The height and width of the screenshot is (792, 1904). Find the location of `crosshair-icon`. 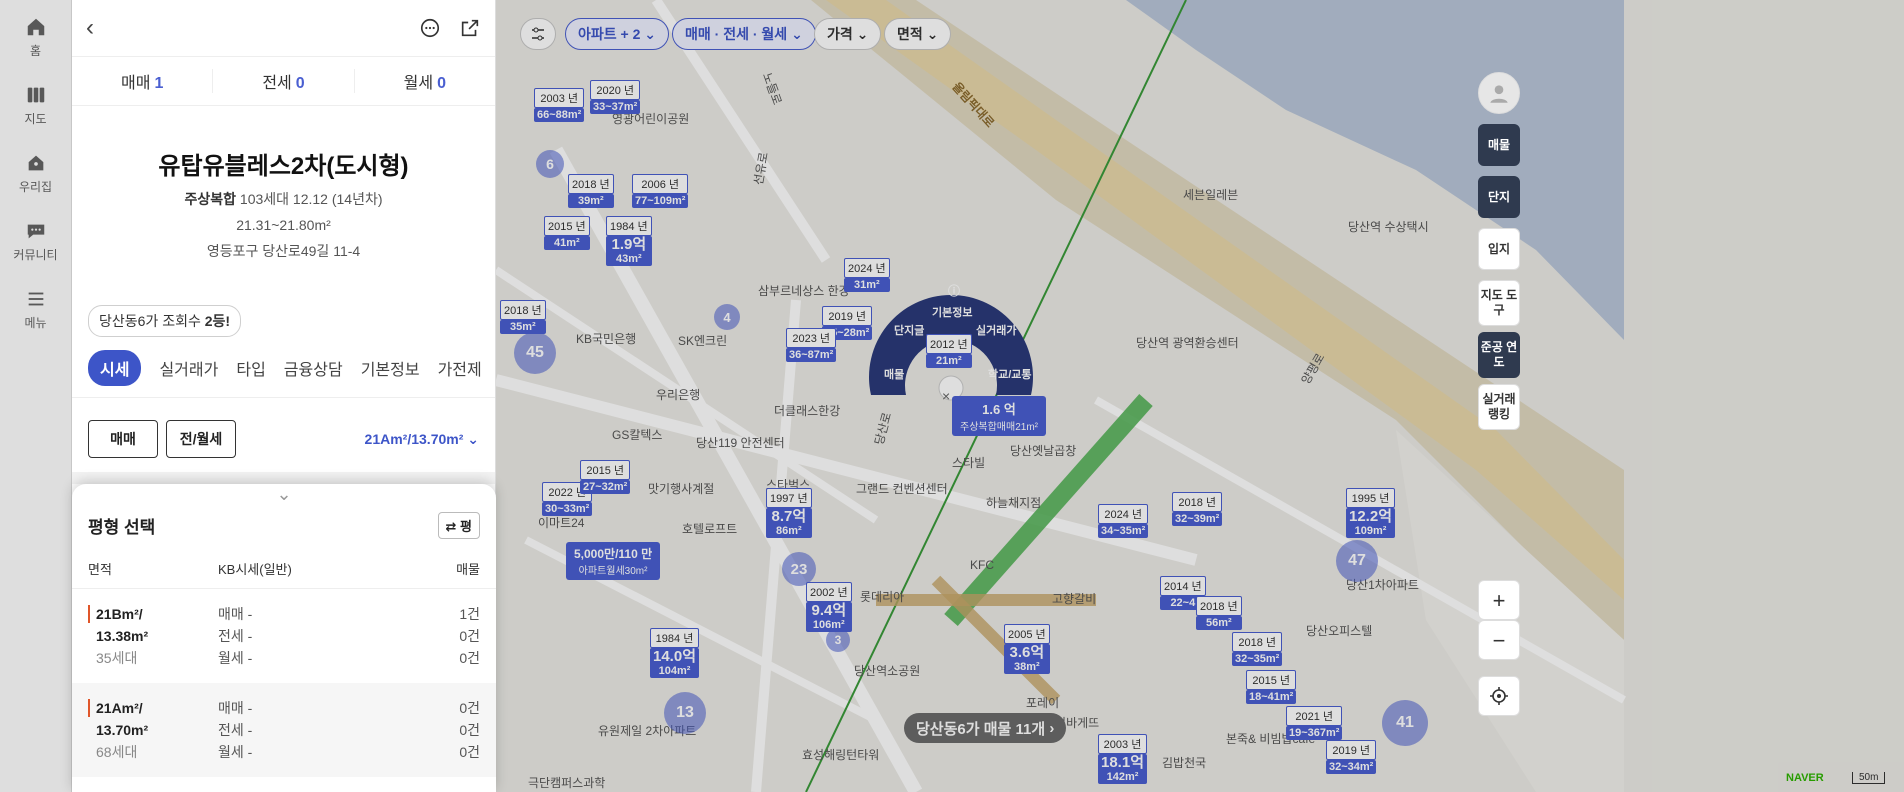

crosshair-icon is located at coordinates (1499, 696).